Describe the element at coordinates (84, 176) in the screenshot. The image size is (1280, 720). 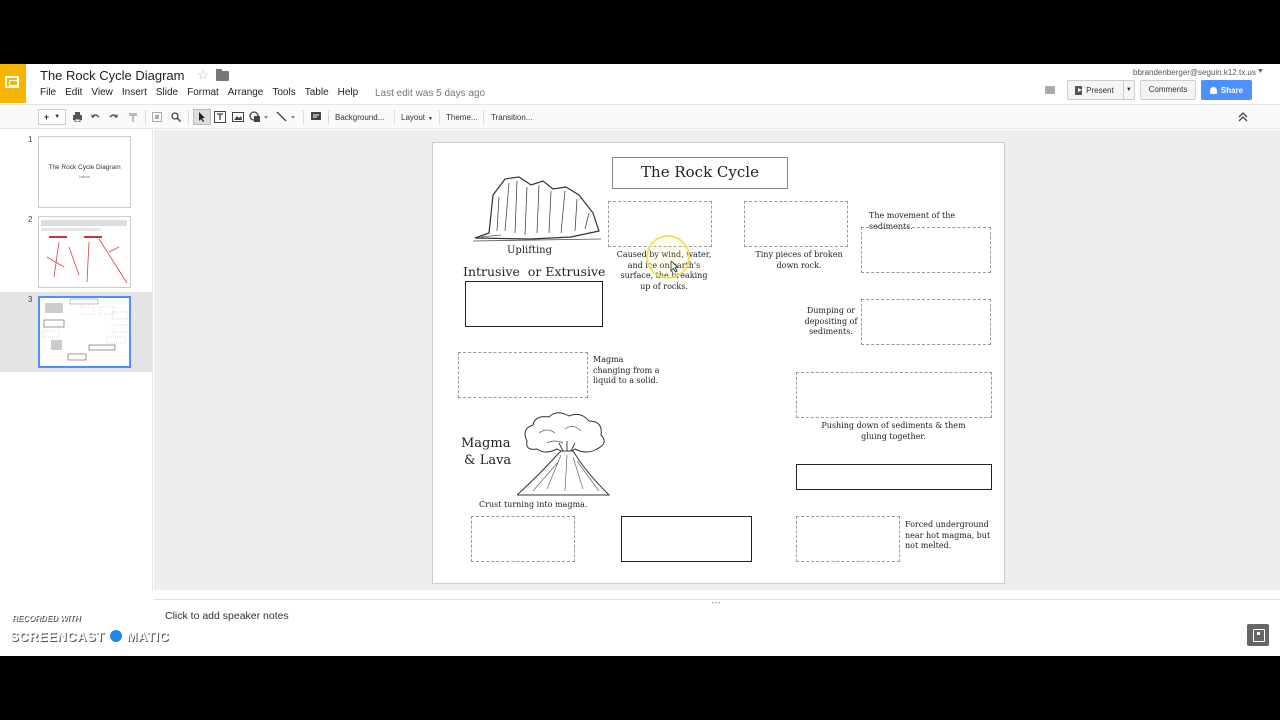
I see `thumbnail-subtitle: Name` at that location.